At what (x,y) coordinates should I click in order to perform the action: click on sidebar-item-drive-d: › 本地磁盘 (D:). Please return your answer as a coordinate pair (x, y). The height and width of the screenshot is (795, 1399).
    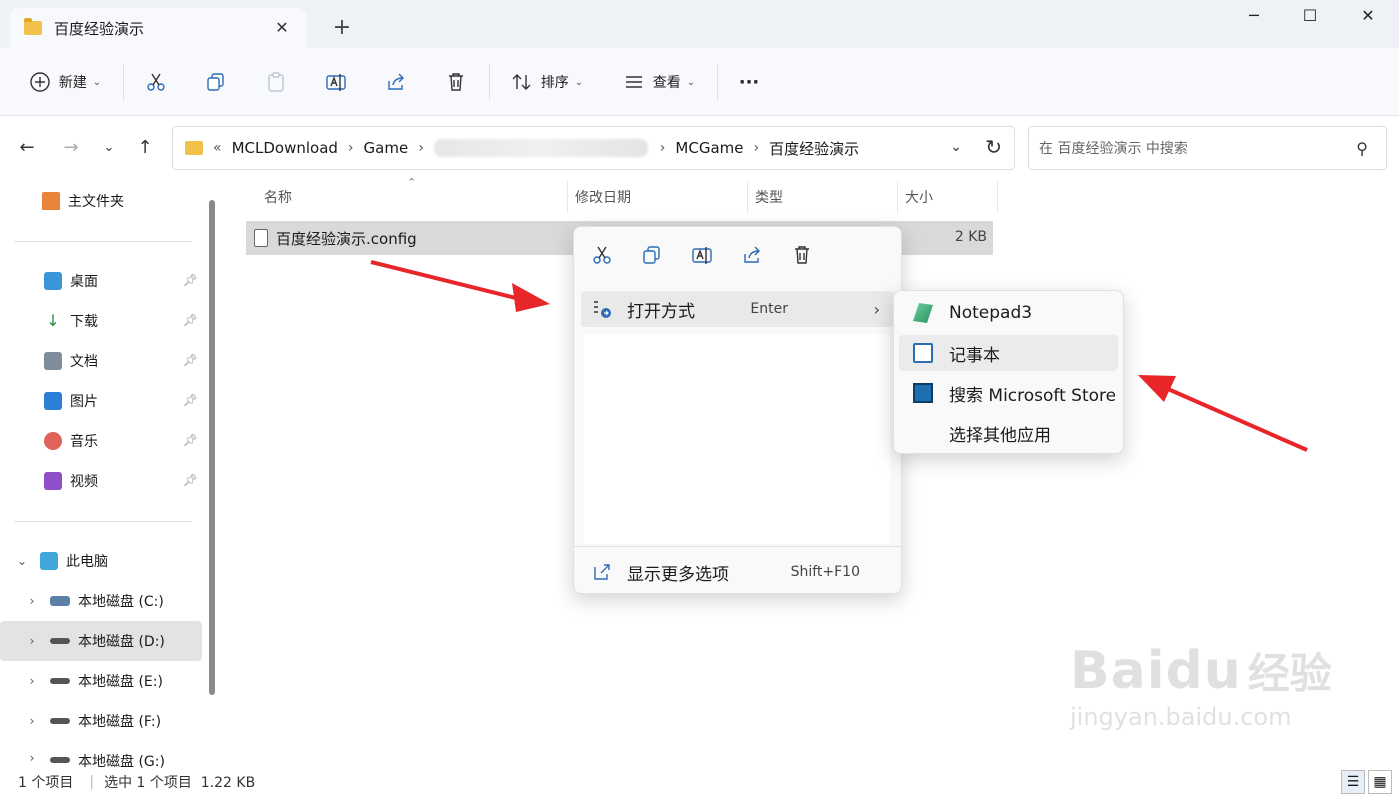
    Looking at the image, I should click on (101, 641).